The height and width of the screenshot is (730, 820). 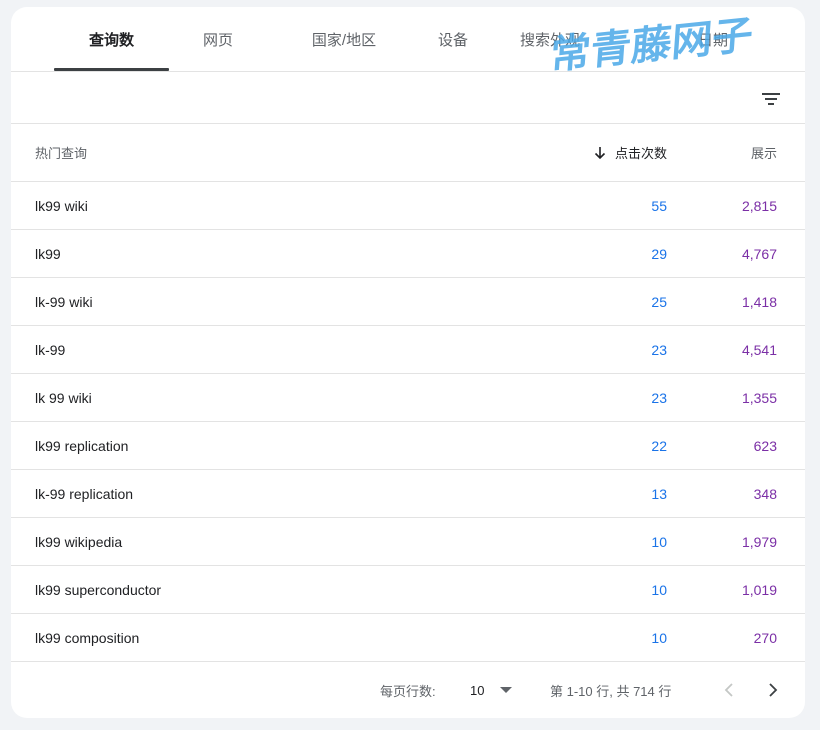 I want to click on impressions-cell: 4,541, so click(x=759, y=349).